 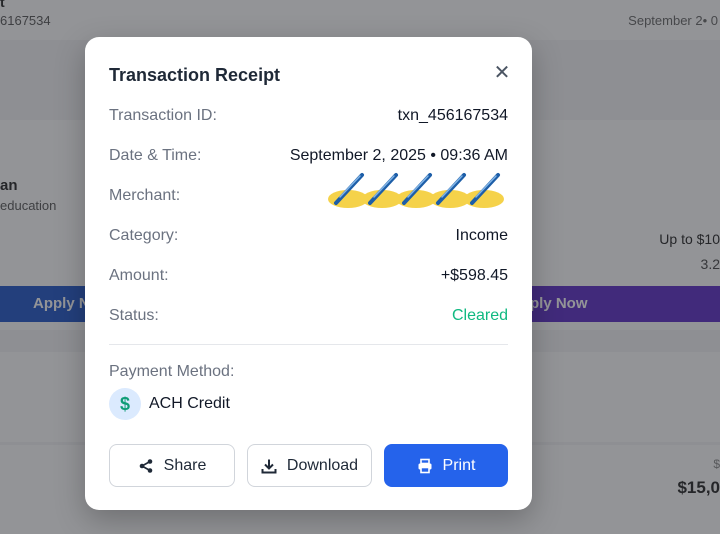 What do you see at coordinates (144, 235) in the screenshot?
I see `row-label: Category:` at bounding box center [144, 235].